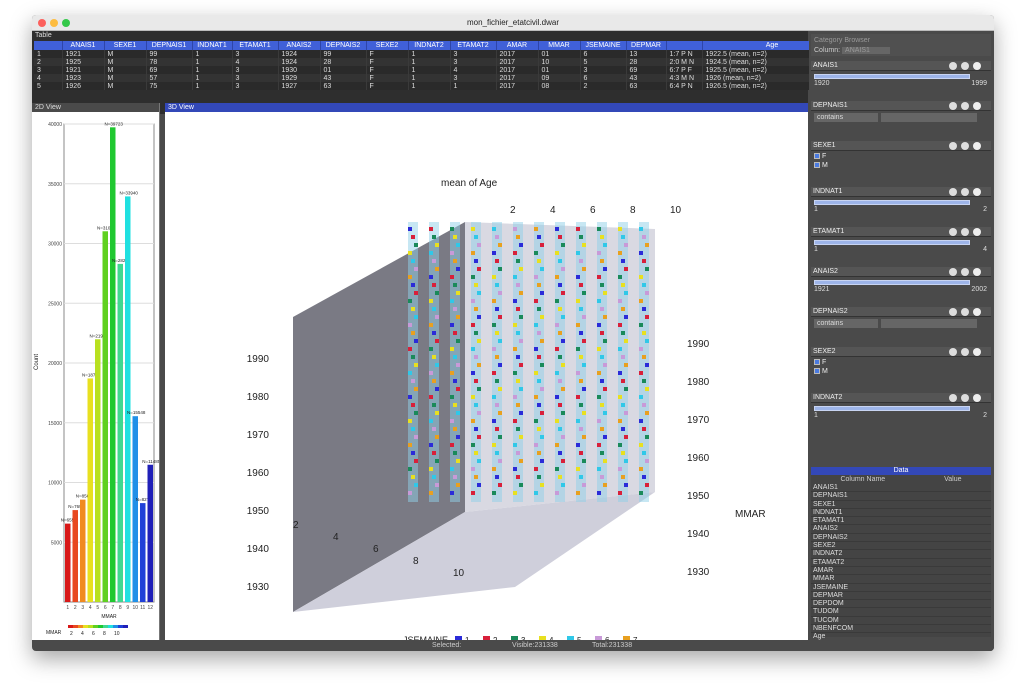  Describe the element at coordinates (212, 45) in the screenshot. I see `table-header-indnat1: INDNAT1` at that location.